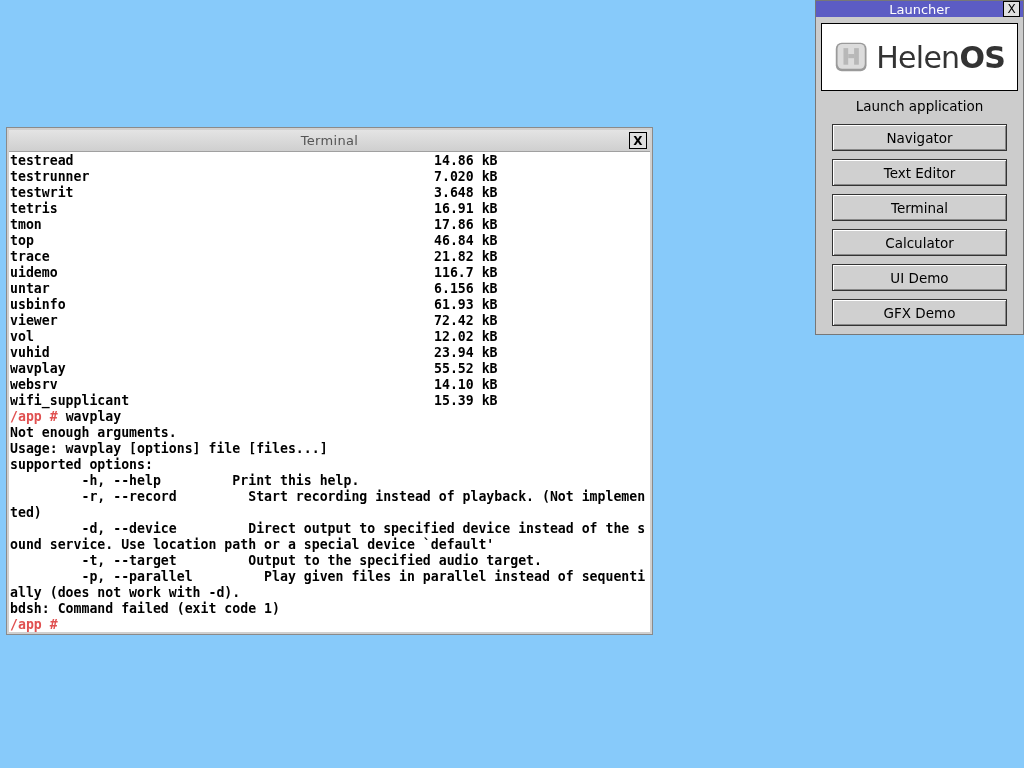  What do you see at coordinates (919, 138) in the screenshot?
I see `app-button: Navigator` at bounding box center [919, 138].